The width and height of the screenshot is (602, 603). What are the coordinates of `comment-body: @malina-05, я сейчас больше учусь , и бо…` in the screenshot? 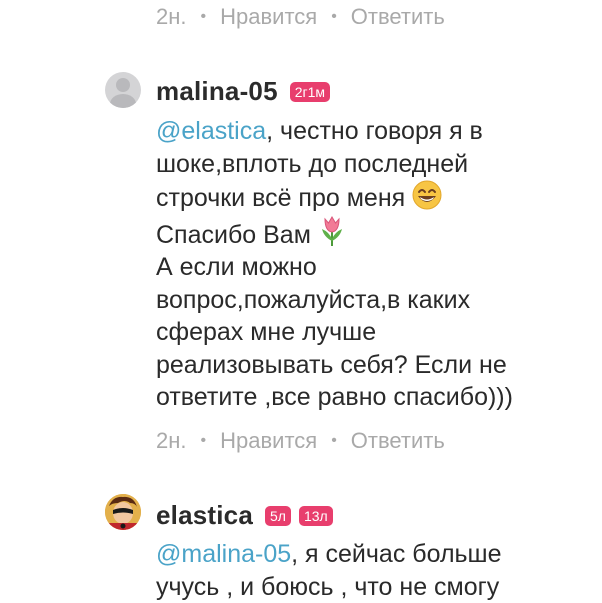 It's located at (371, 570).